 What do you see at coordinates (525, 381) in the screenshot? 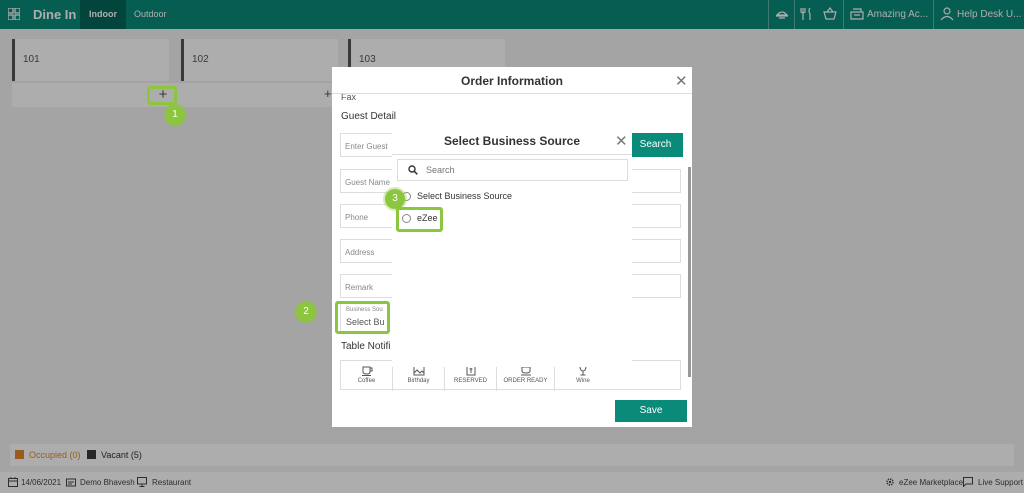
I see `notification-label: ORDER READY` at bounding box center [525, 381].